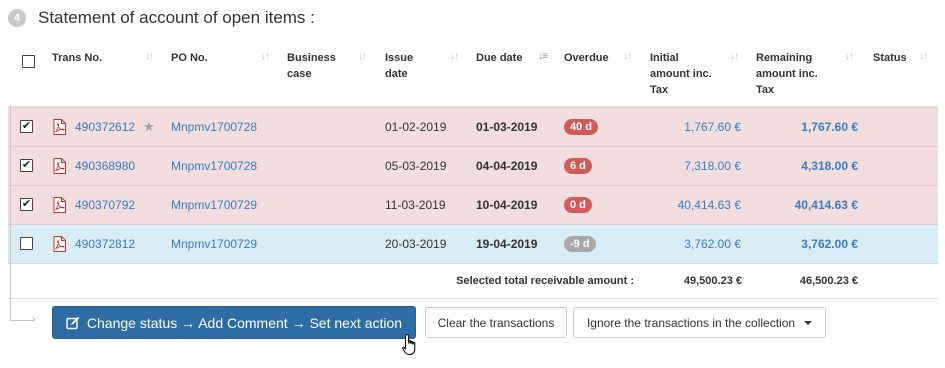 The width and height of the screenshot is (945, 368). I want to click on issue-date: 05-03-2019, so click(416, 166).